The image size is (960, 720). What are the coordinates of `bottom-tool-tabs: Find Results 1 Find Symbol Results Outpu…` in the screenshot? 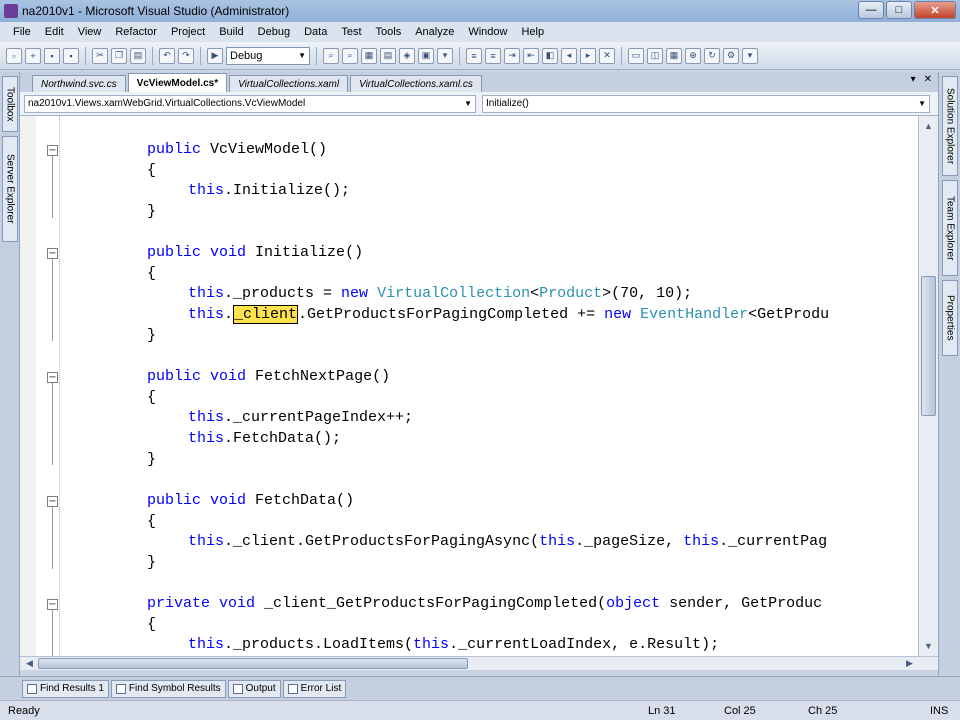 It's located at (480, 688).